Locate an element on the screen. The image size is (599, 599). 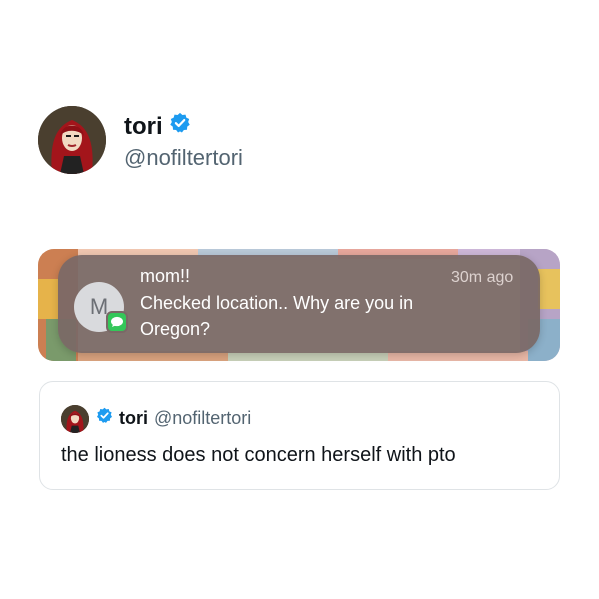
notification-sender: mom!! is located at coordinates (165, 276).